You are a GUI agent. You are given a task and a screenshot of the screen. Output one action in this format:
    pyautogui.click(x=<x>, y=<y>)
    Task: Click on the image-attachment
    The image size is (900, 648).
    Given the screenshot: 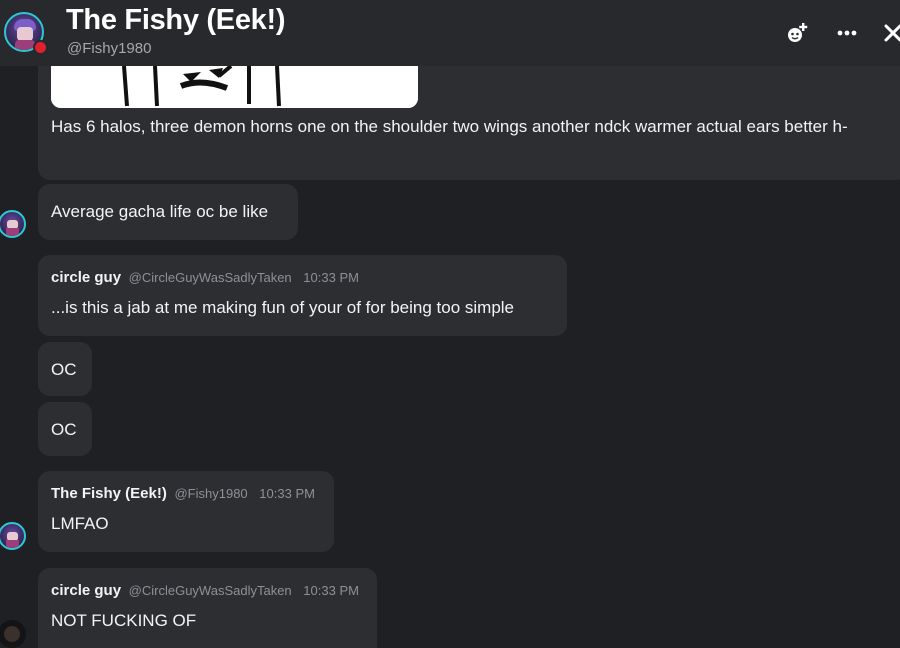 What is the action you would take?
    pyautogui.click(x=234, y=87)
    